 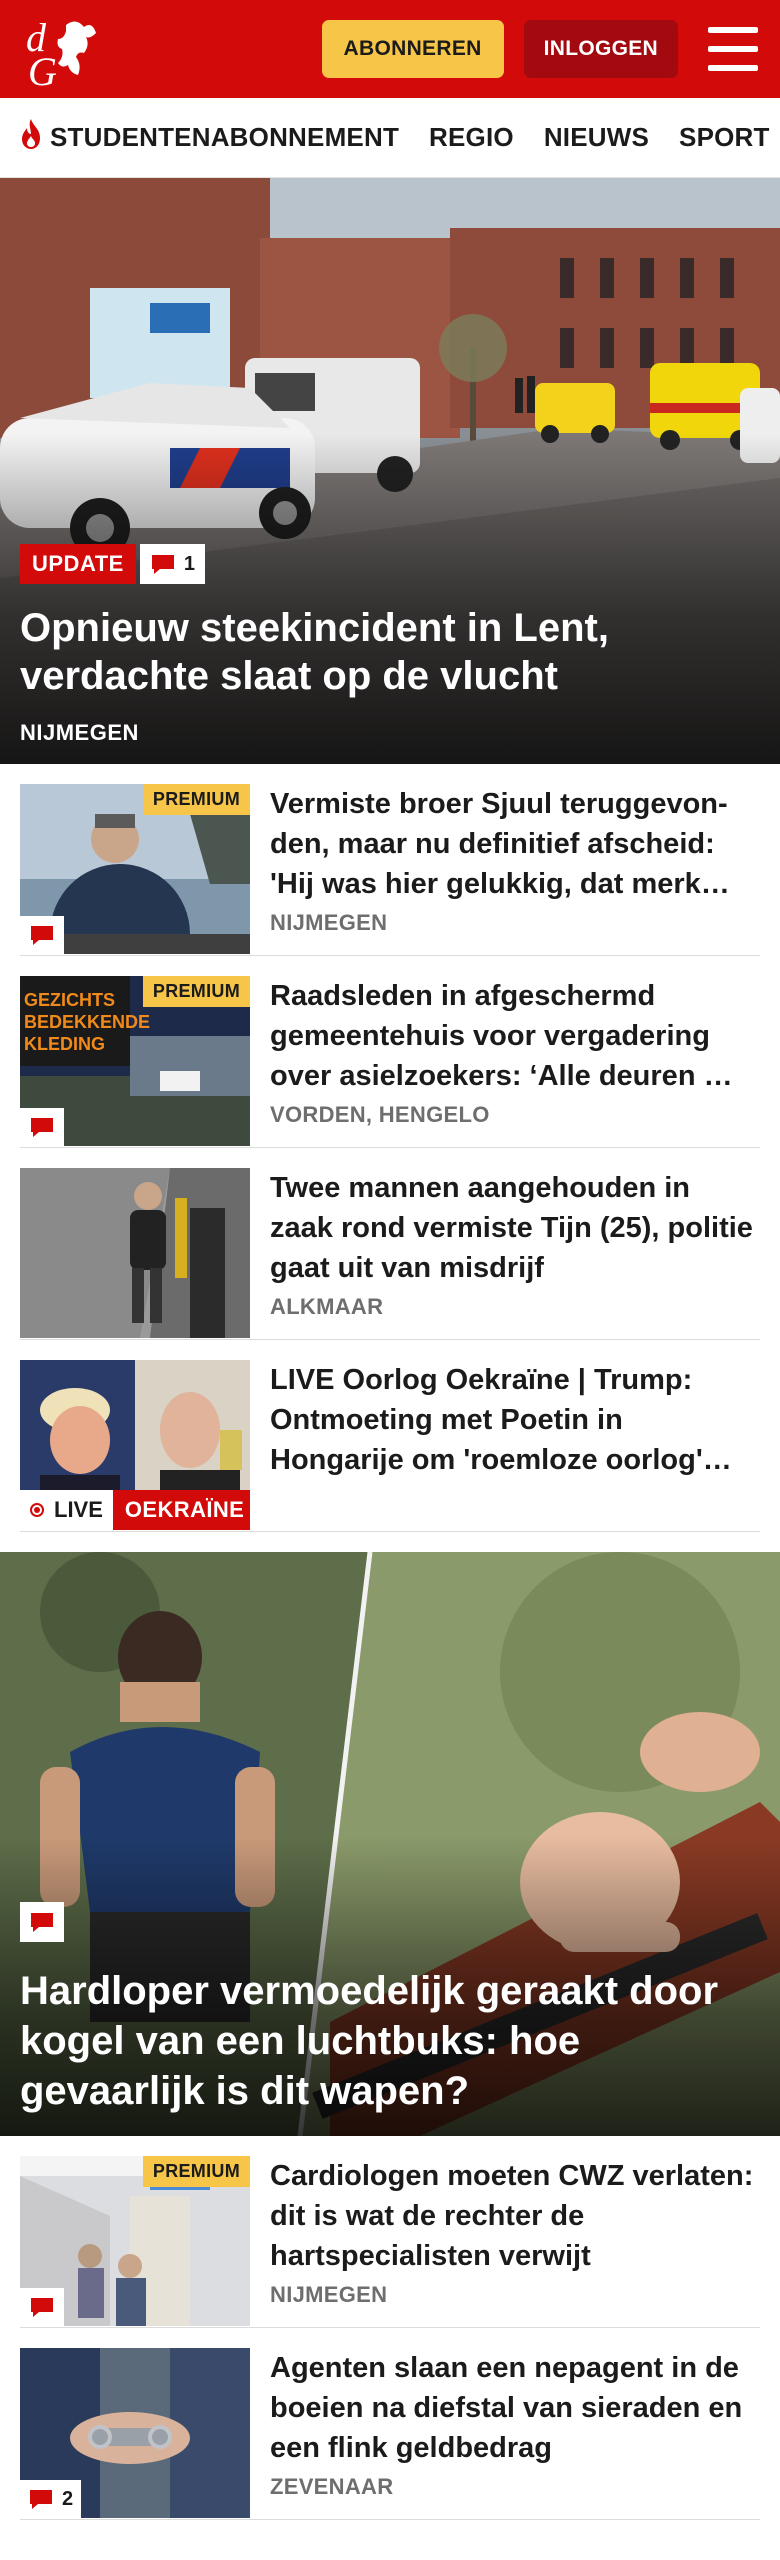 What do you see at coordinates (66, 1510) in the screenshot?
I see `live-badge: LIVE` at bounding box center [66, 1510].